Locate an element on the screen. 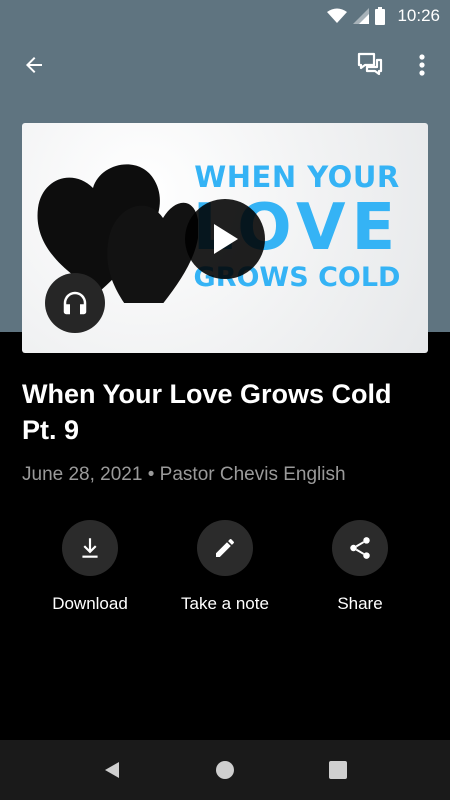 The image size is (450, 800). play-button is located at coordinates (225, 239).